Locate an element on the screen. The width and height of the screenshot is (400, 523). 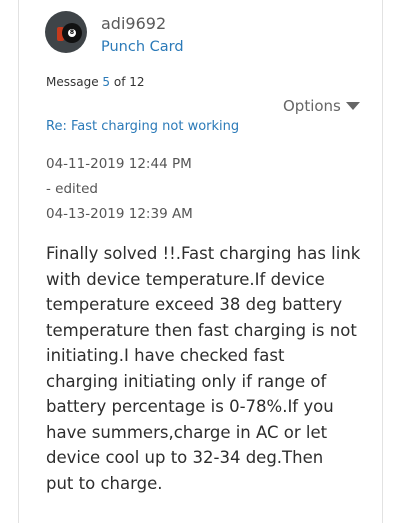
card-right-border is located at coordinates (382, 261).